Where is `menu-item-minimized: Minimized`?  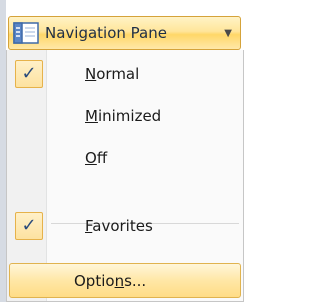 menu-item-minimized: Minimized is located at coordinates (125, 116).